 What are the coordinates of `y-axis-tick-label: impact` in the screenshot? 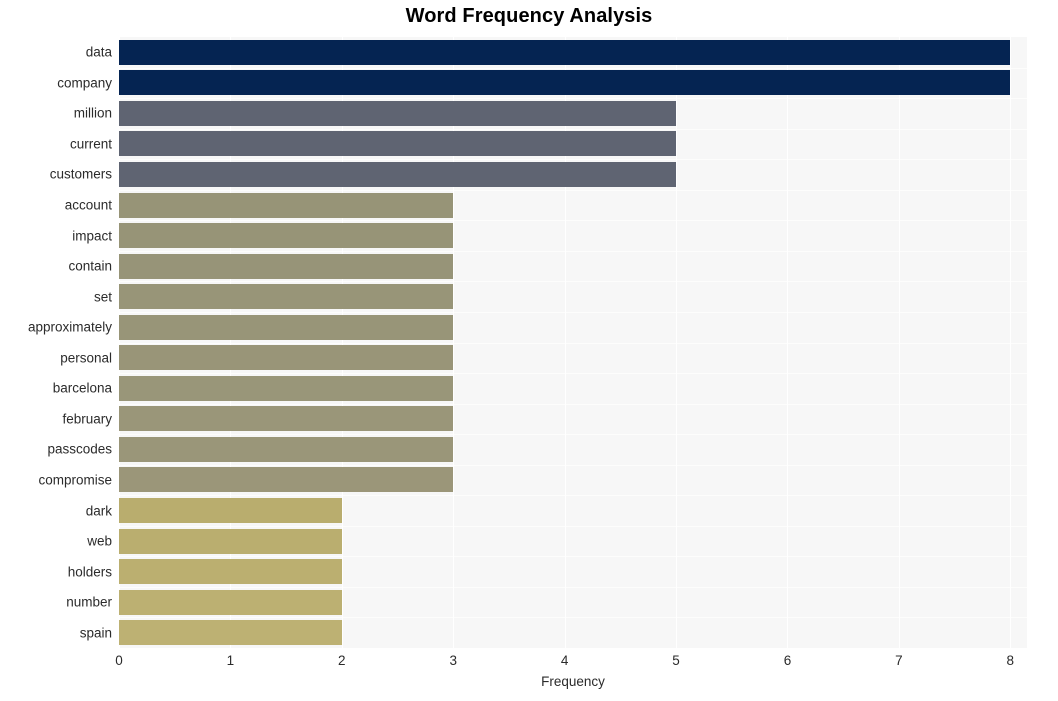 It's located at (92, 235).